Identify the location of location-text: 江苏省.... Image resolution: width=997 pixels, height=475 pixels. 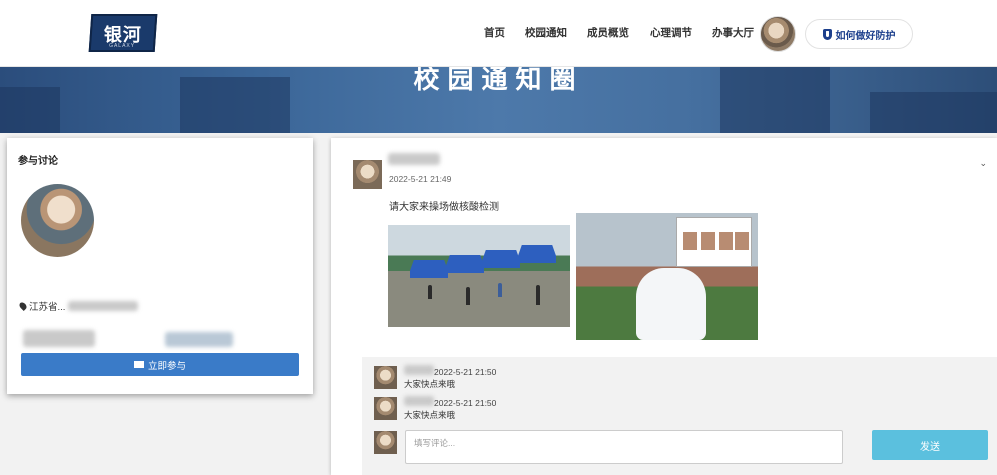
(47, 307).